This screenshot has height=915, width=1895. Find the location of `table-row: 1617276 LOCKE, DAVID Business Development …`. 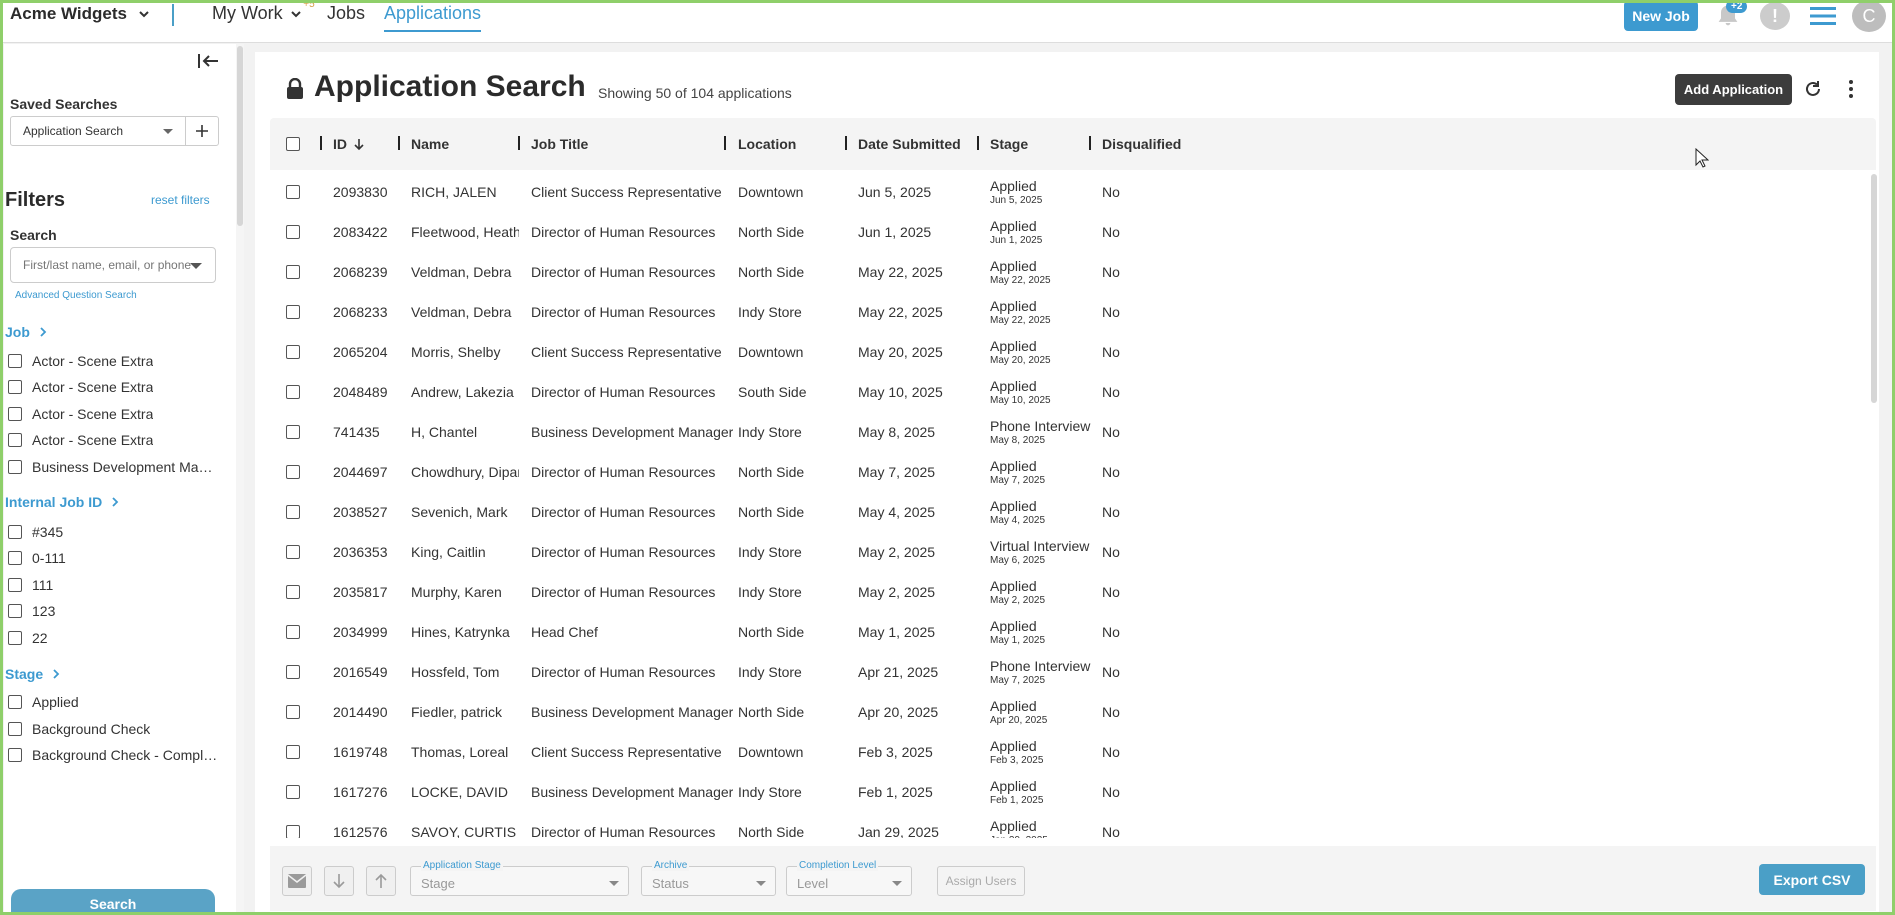

table-row: 1617276 LOCKE, DAVID Business Development … is located at coordinates (1065, 790).